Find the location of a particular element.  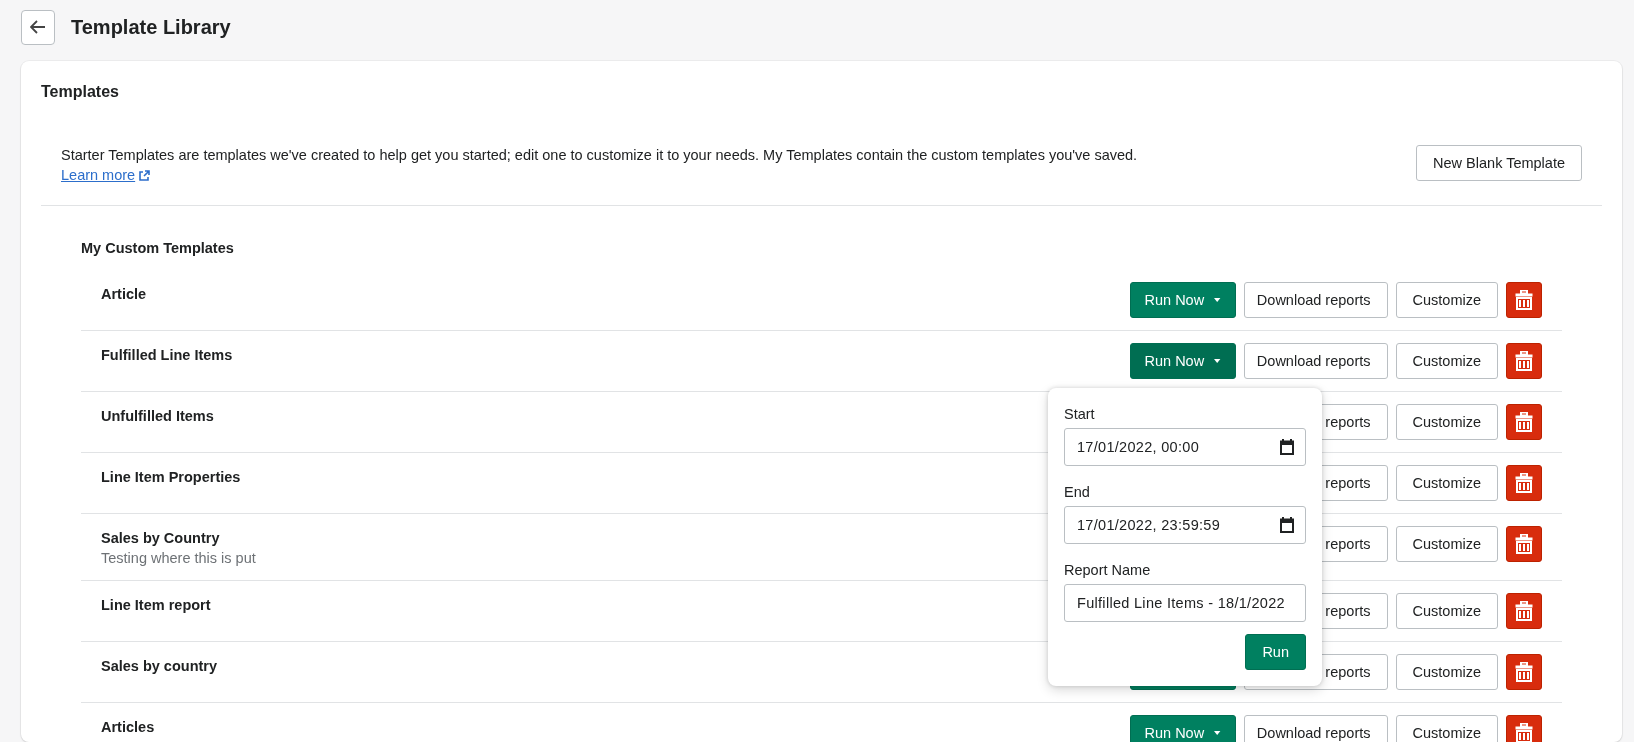

template-description: Testing where this is put is located at coordinates (178, 558).